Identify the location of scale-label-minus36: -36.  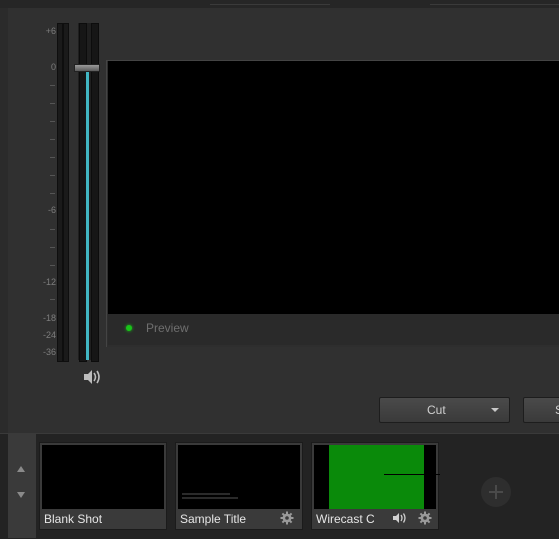
(49, 352).